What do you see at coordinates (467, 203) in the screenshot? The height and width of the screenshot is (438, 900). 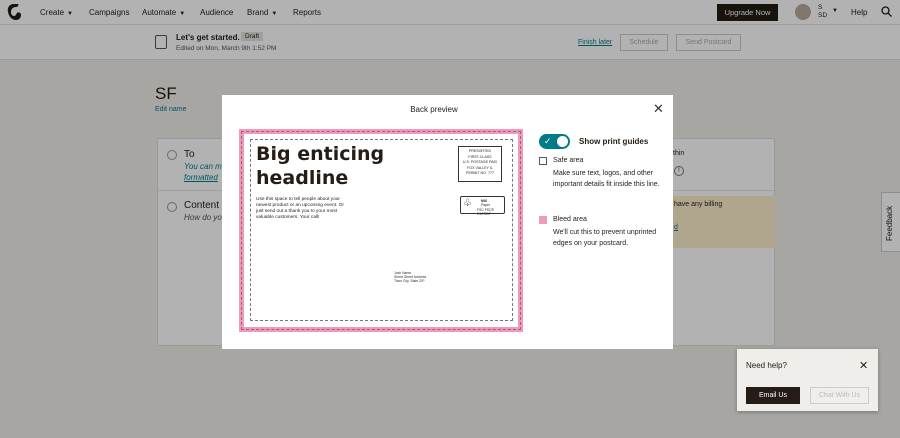 I see `tree-icon: ♧` at bounding box center [467, 203].